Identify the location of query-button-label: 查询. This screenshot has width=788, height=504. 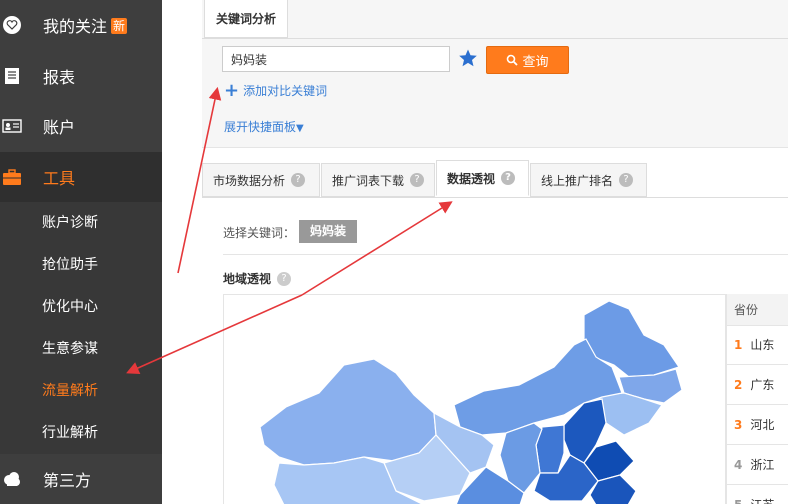
(535, 62).